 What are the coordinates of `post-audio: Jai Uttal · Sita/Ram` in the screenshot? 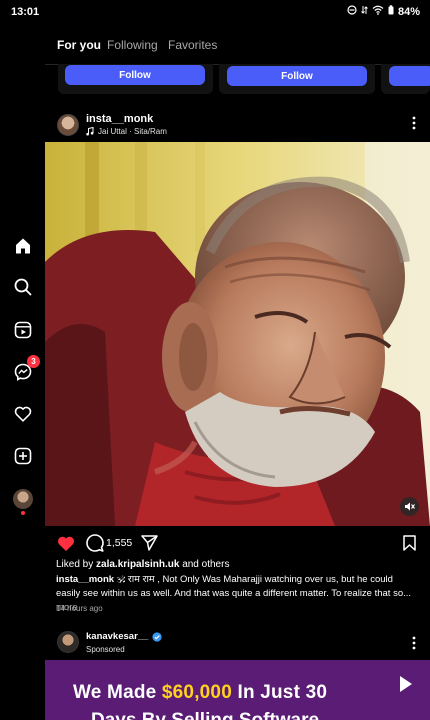 It's located at (126, 131).